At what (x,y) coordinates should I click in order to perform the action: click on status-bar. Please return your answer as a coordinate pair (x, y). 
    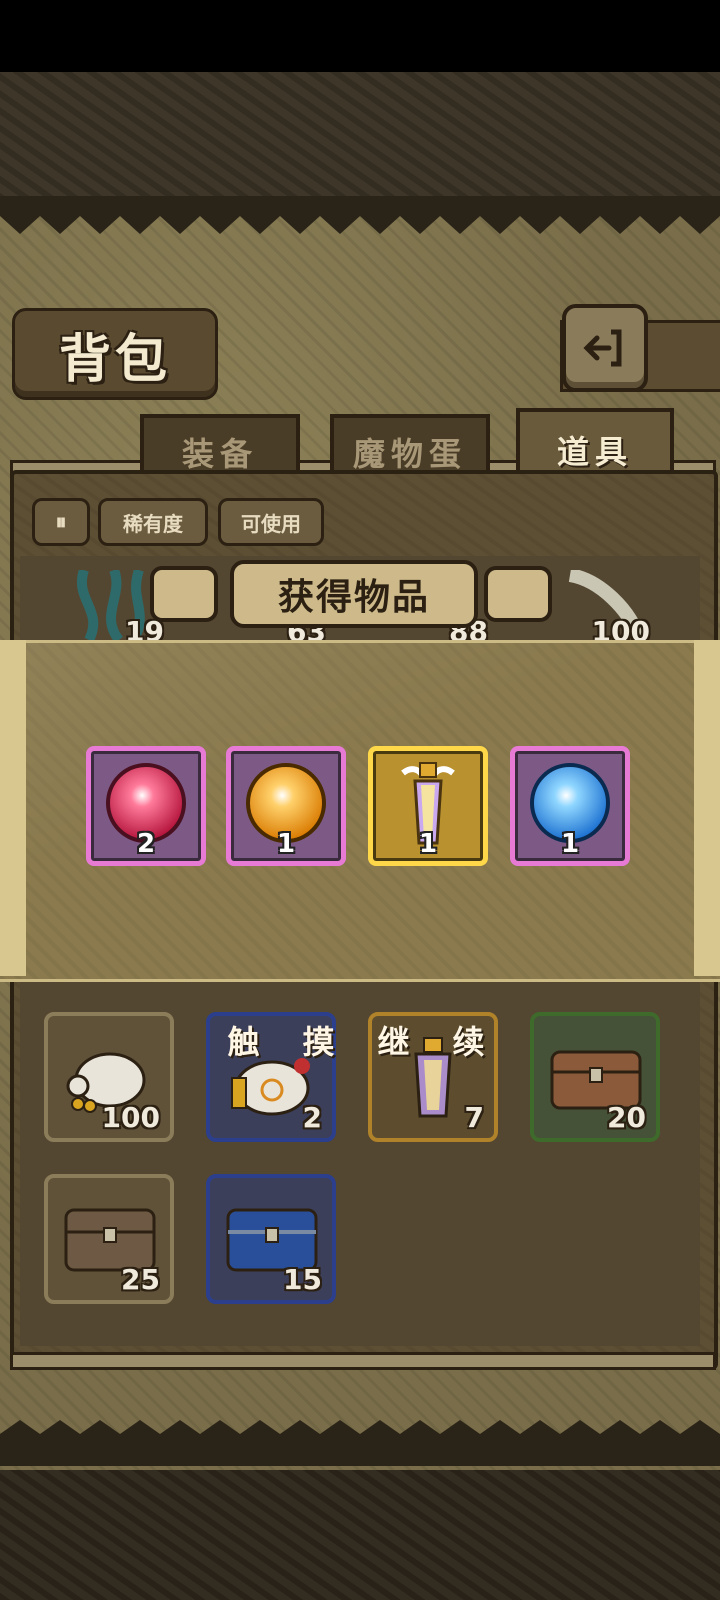
    Looking at the image, I should click on (360, 36).